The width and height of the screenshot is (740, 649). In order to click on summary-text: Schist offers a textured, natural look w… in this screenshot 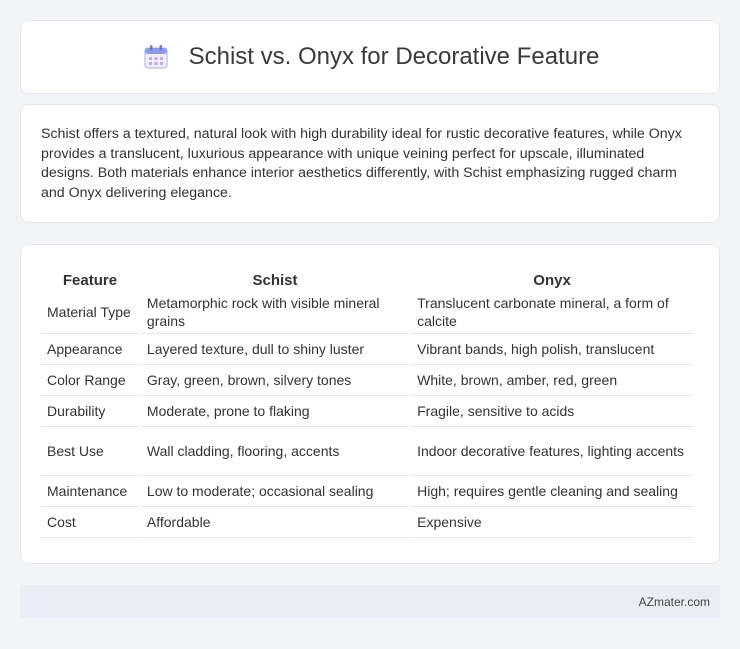, I will do `click(361, 163)`.